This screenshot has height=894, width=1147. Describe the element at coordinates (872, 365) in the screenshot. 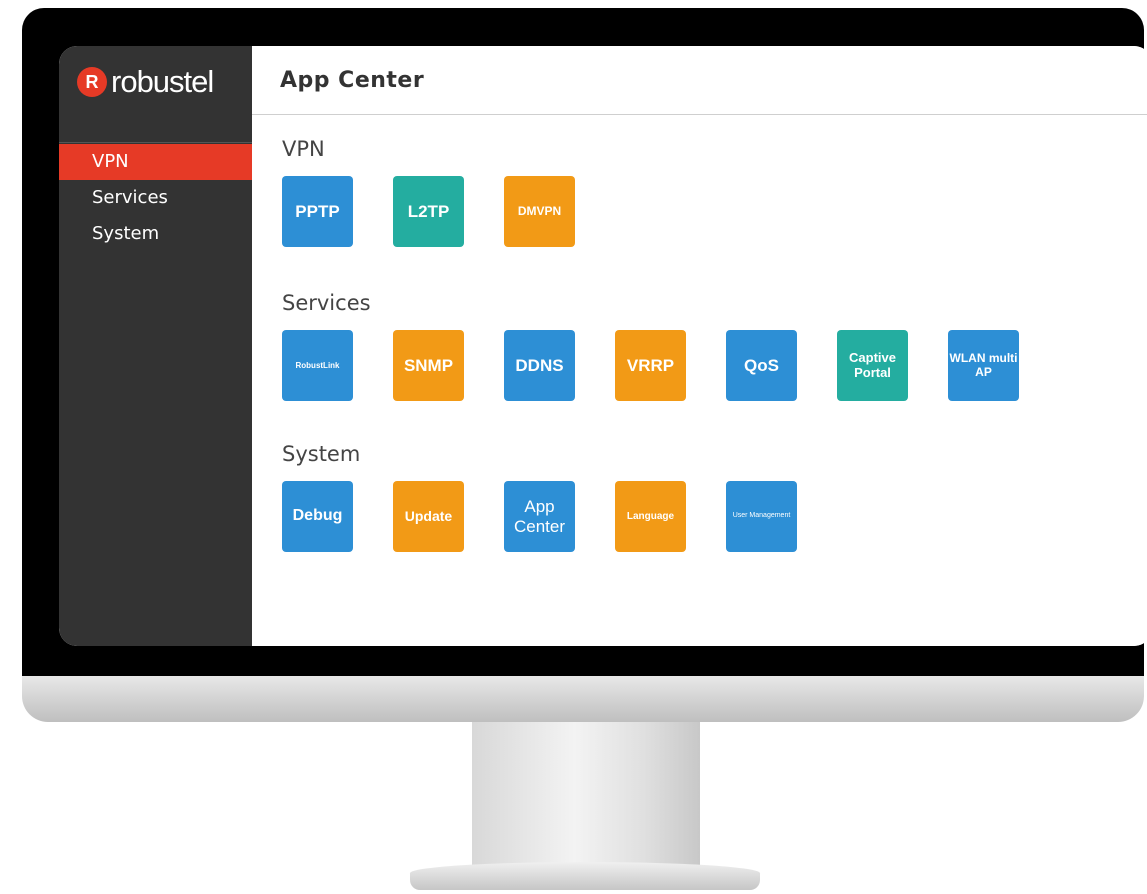

I see `tile-captive-portal: Captive Portal` at that location.